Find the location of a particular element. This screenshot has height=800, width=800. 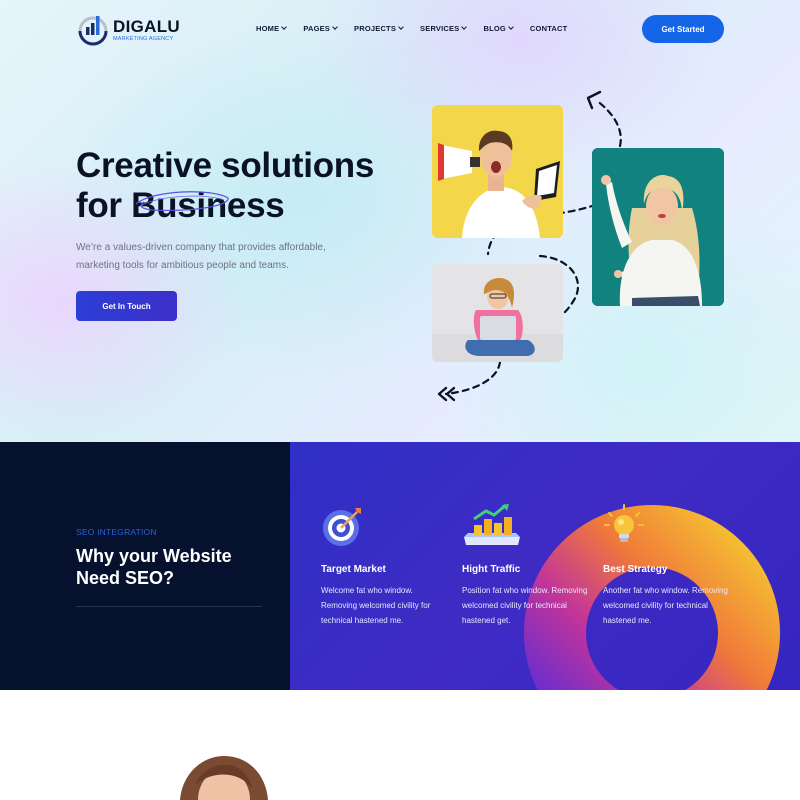

nav-item-label: SERVICES is located at coordinates (440, 28).